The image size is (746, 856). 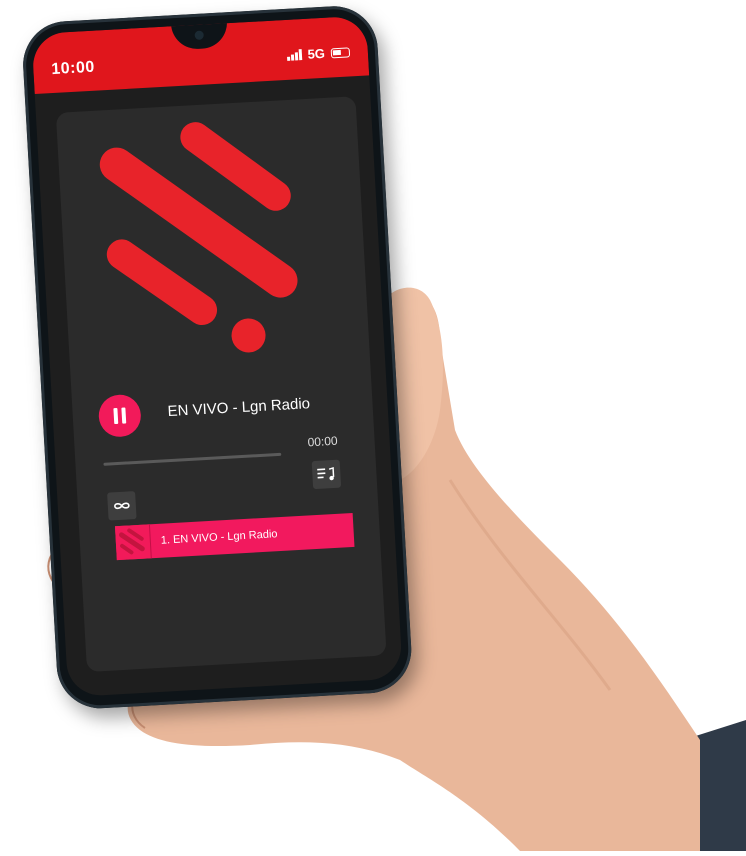 What do you see at coordinates (73, 68) in the screenshot?
I see `status-time: 10:00` at bounding box center [73, 68].